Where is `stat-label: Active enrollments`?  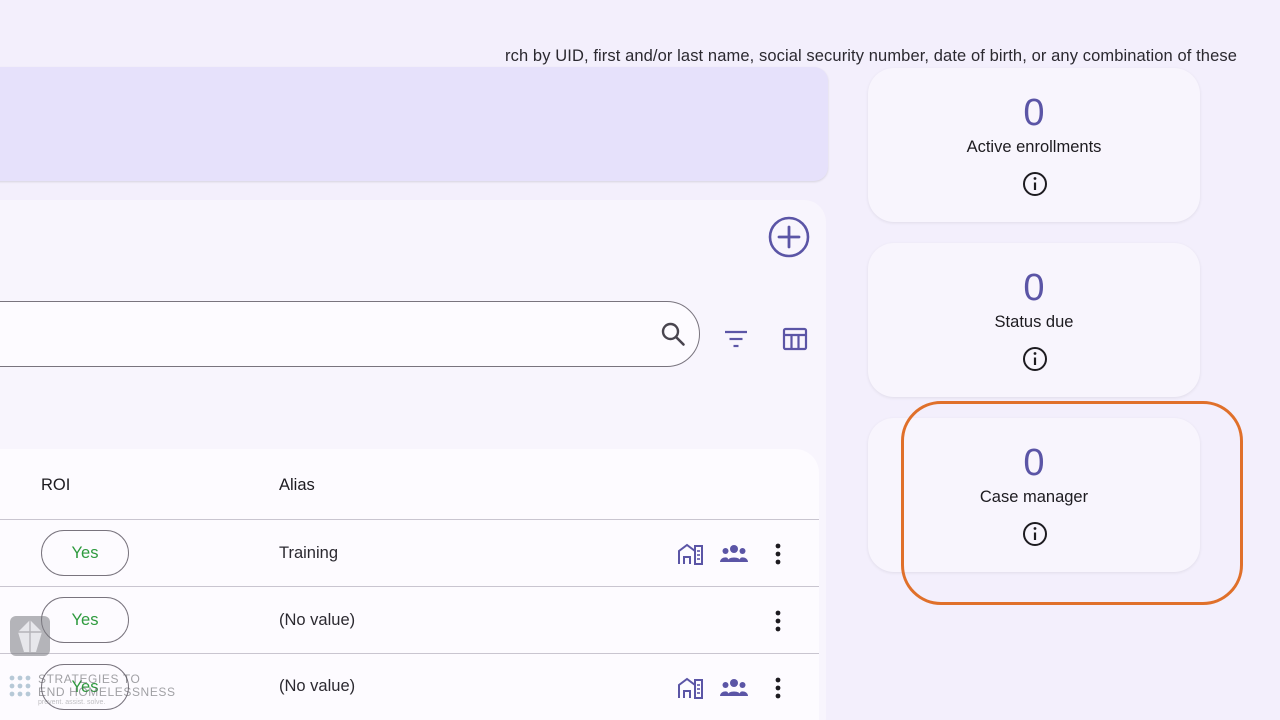 stat-label: Active enrollments is located at coordinates (1034, 147).